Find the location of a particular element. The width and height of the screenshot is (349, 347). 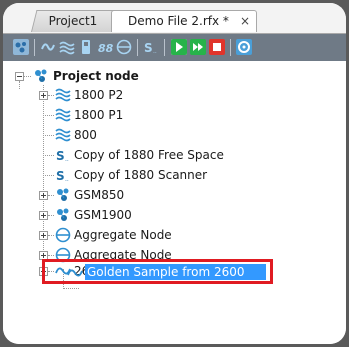

device-icon is located at coordinates (86, 47).